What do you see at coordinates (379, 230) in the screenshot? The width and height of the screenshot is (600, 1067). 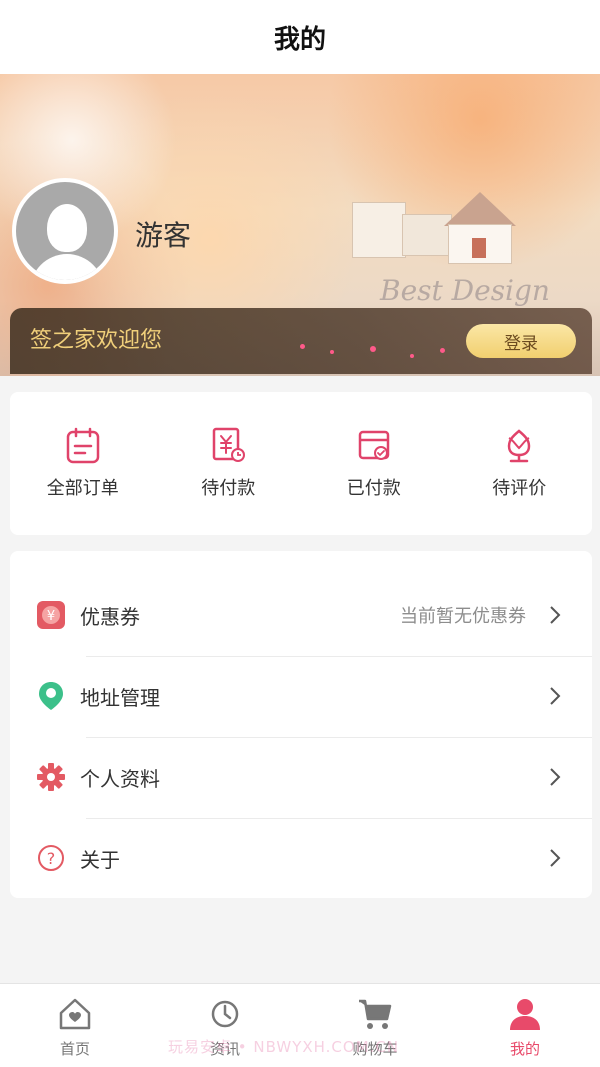 I see `banner-house` at bounding box center [379, 230].